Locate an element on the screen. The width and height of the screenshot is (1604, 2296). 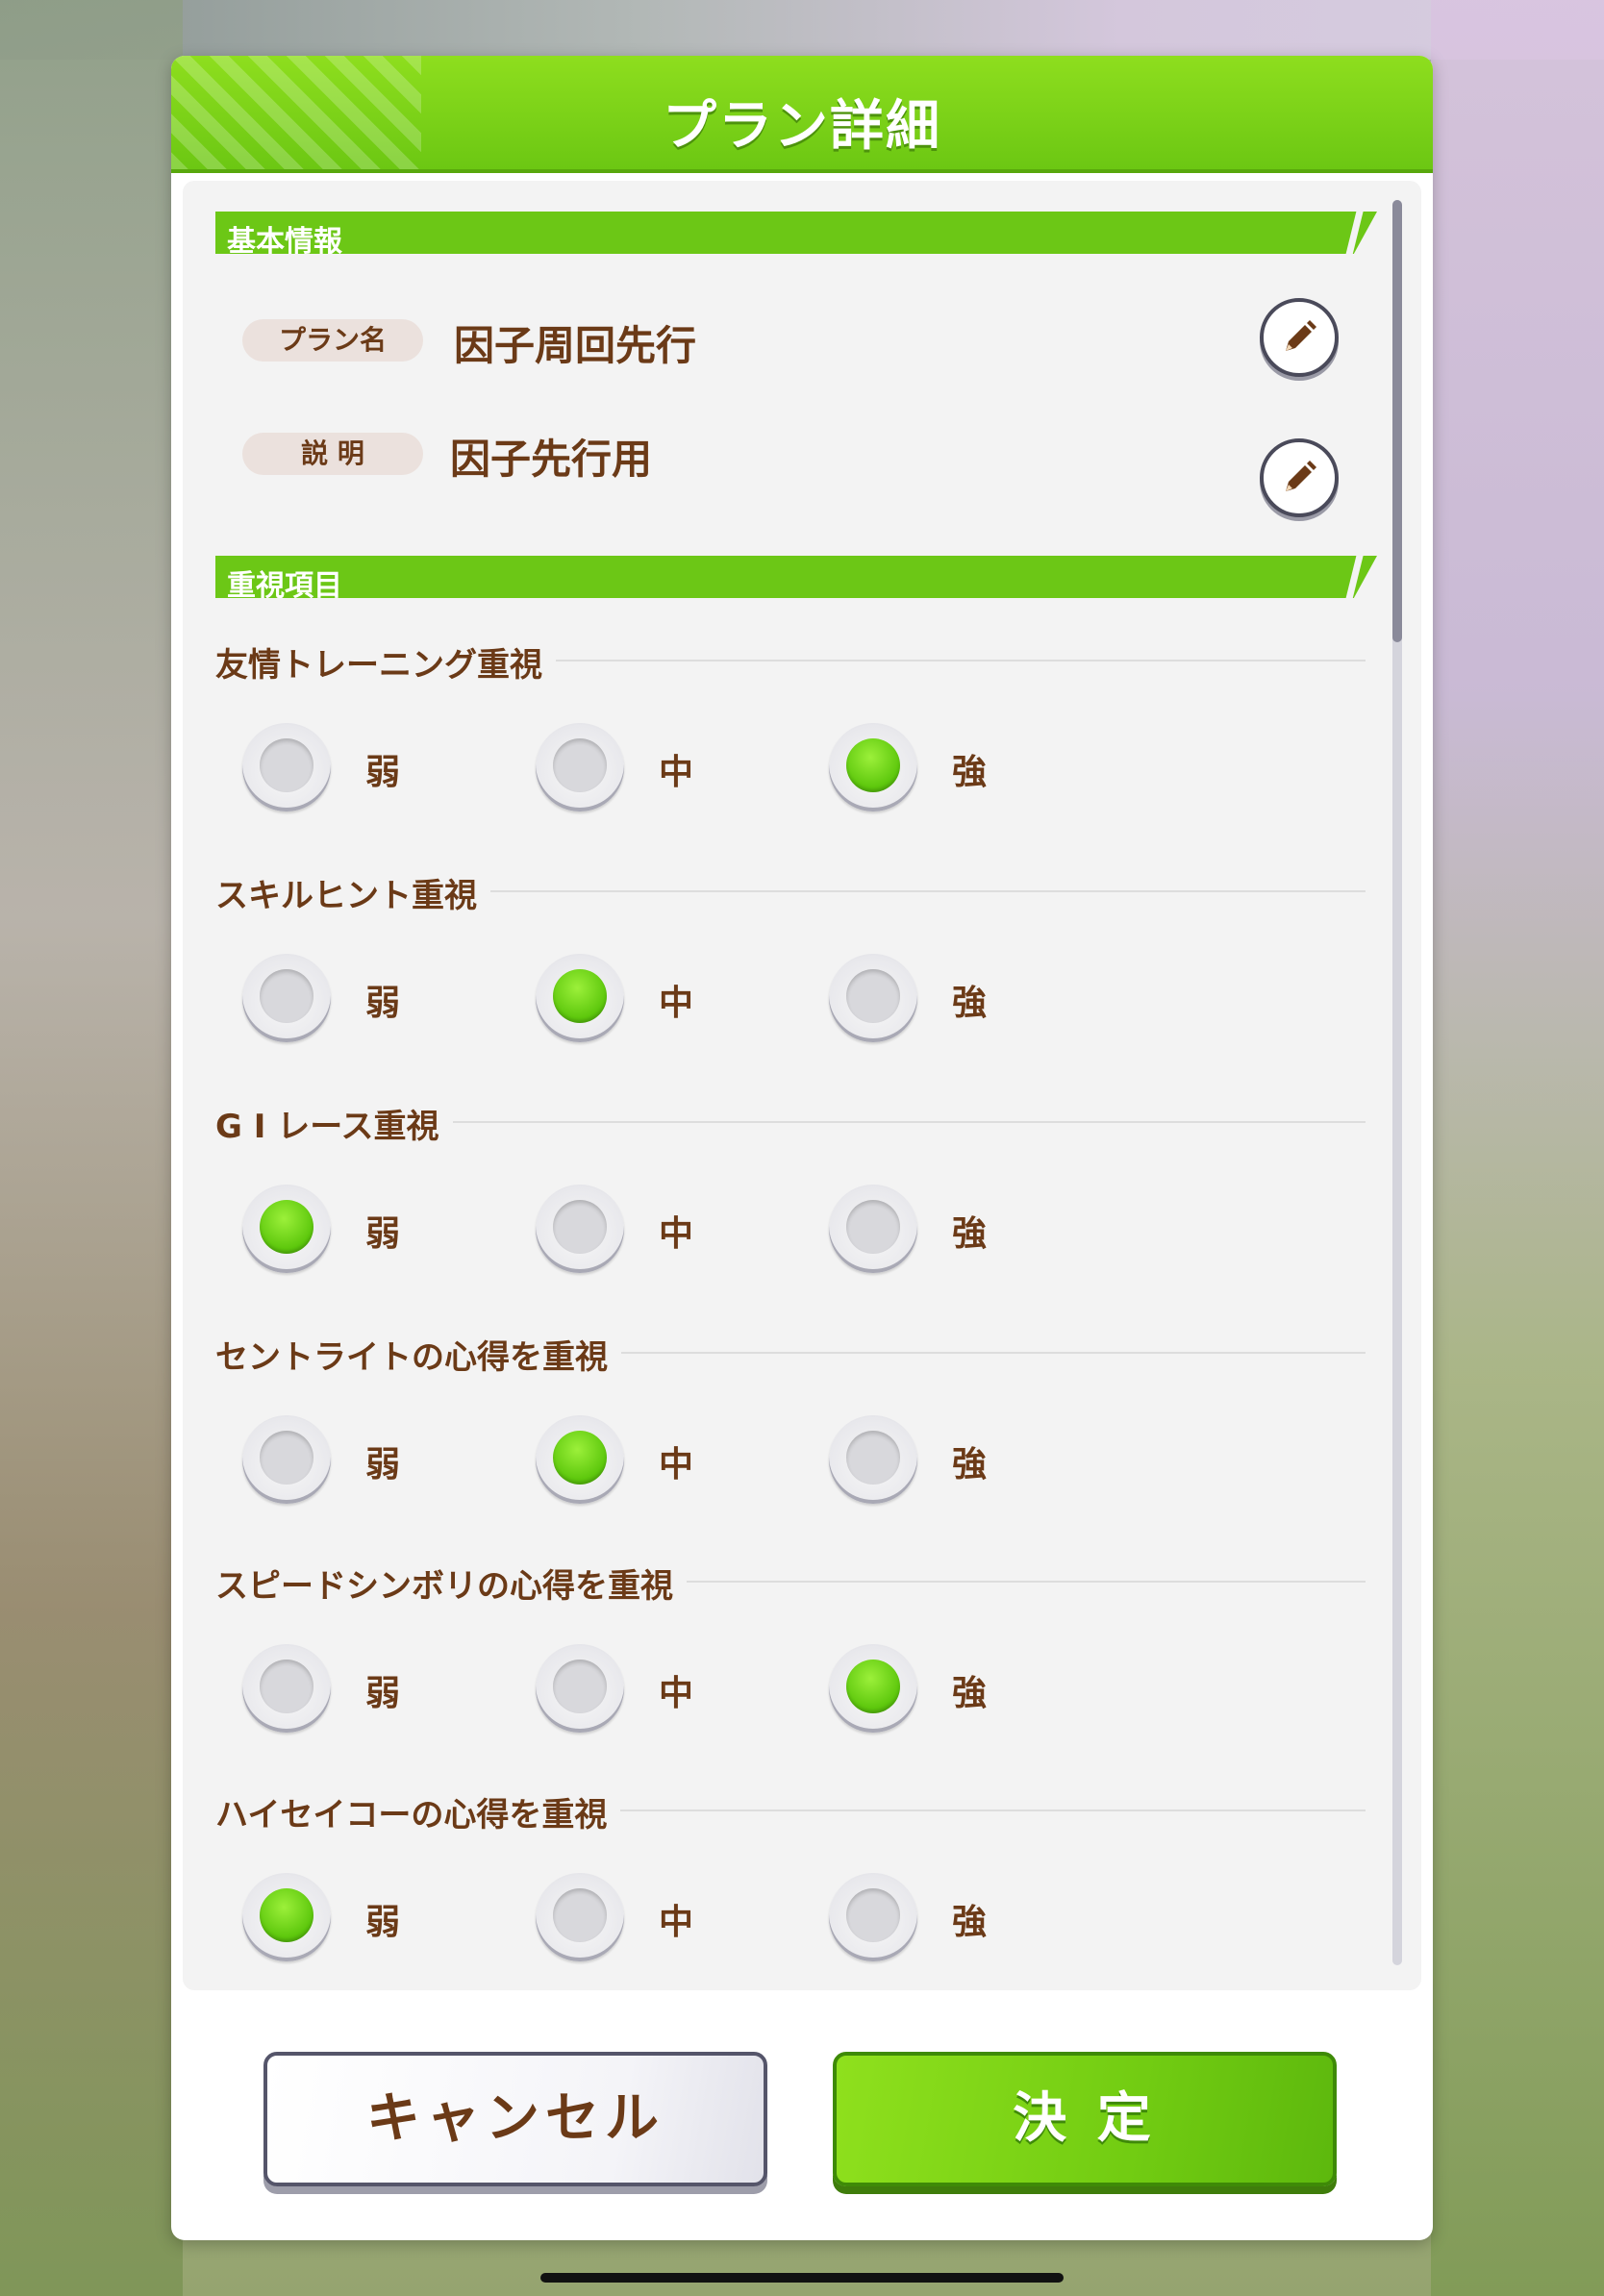
edit-description-button is located at coordinates (1299, 477).